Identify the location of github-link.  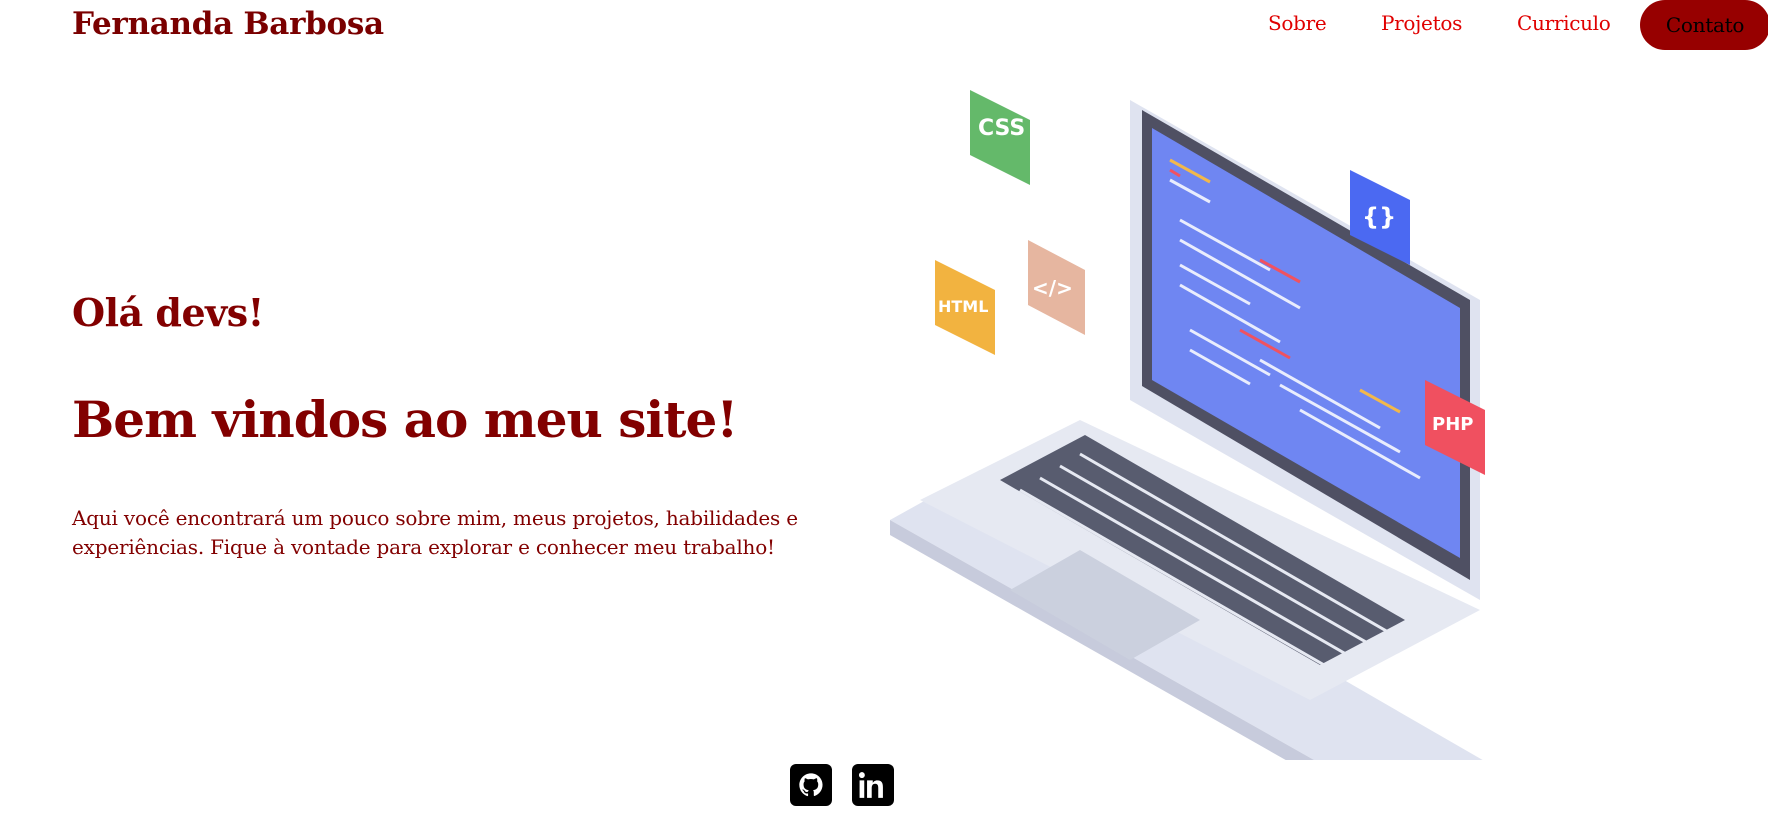
(811, 785).